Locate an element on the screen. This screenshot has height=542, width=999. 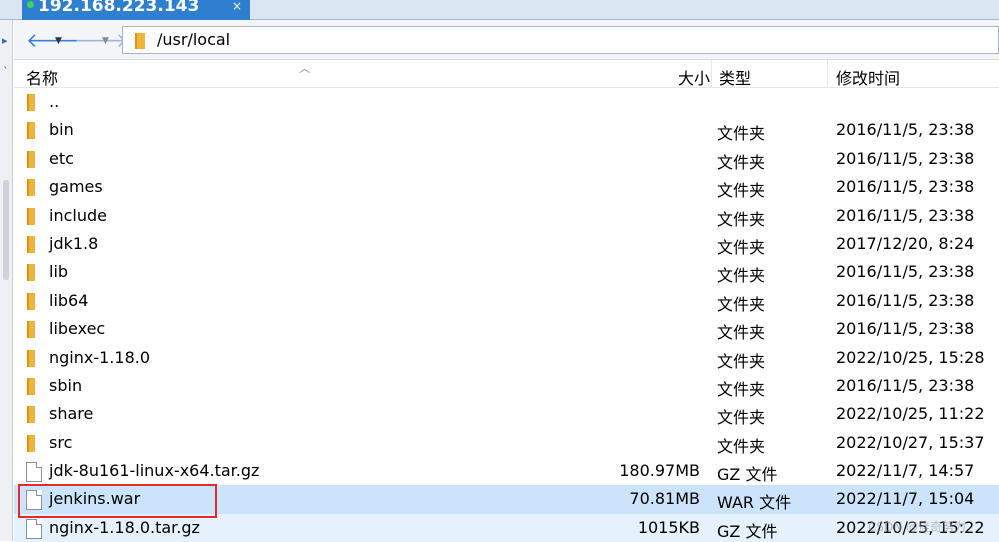
file-modified: 2022/10/25, 11:22 is located at coordinates (910, 414).